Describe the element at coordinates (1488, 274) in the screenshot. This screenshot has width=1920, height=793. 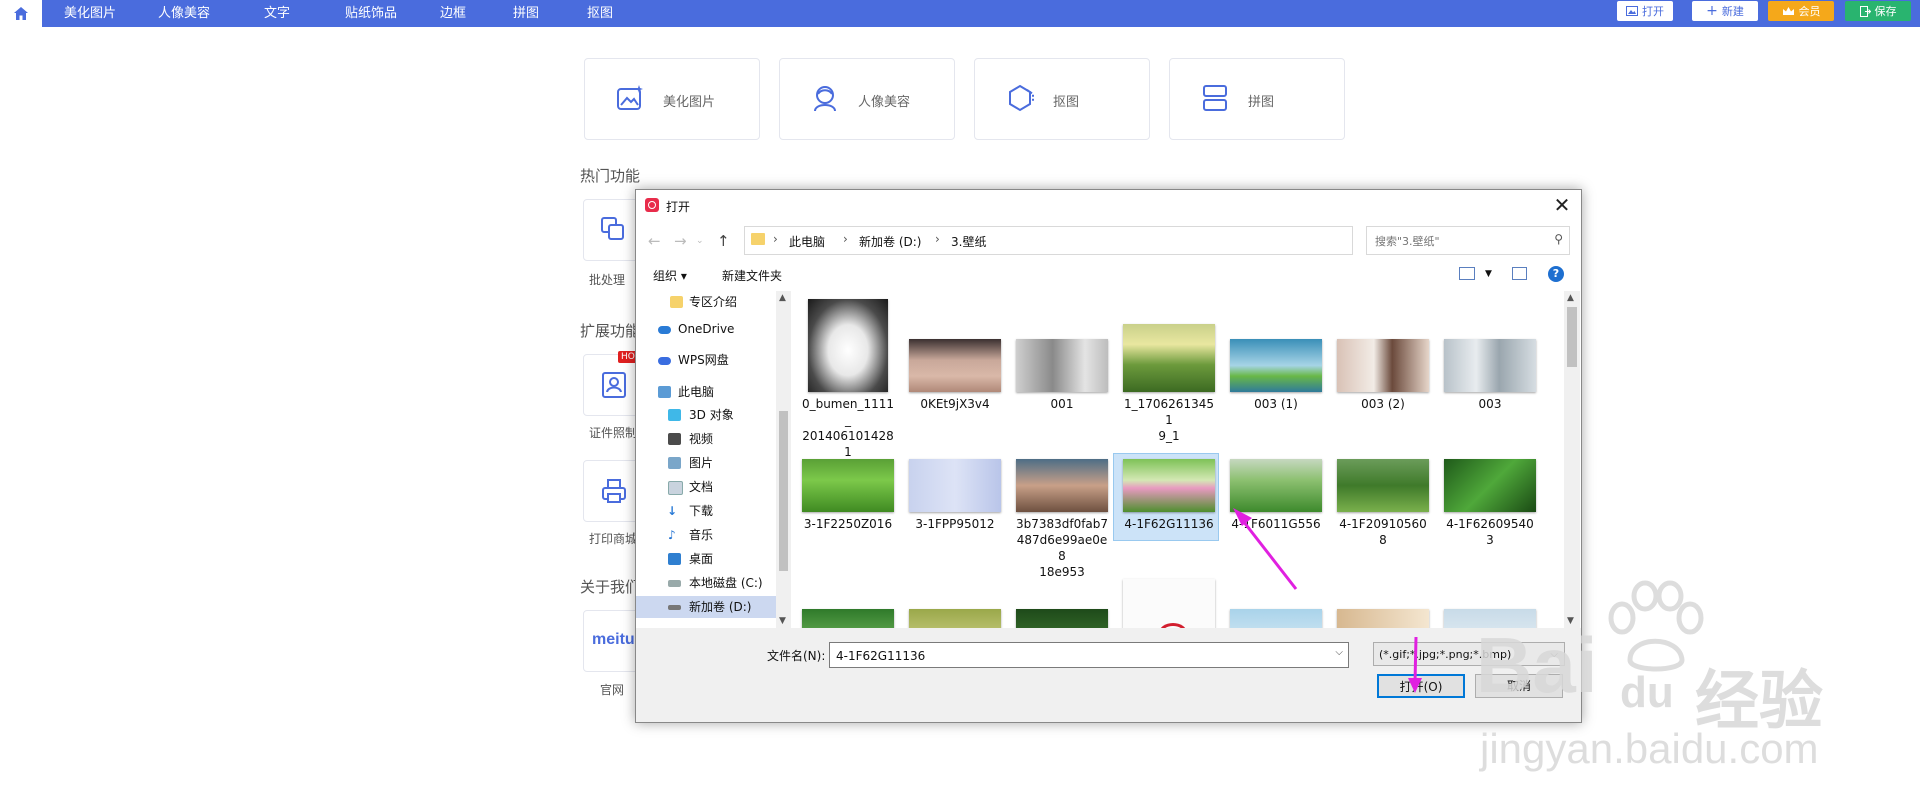
I see `view-dropdown-icon: ▼` at that location.